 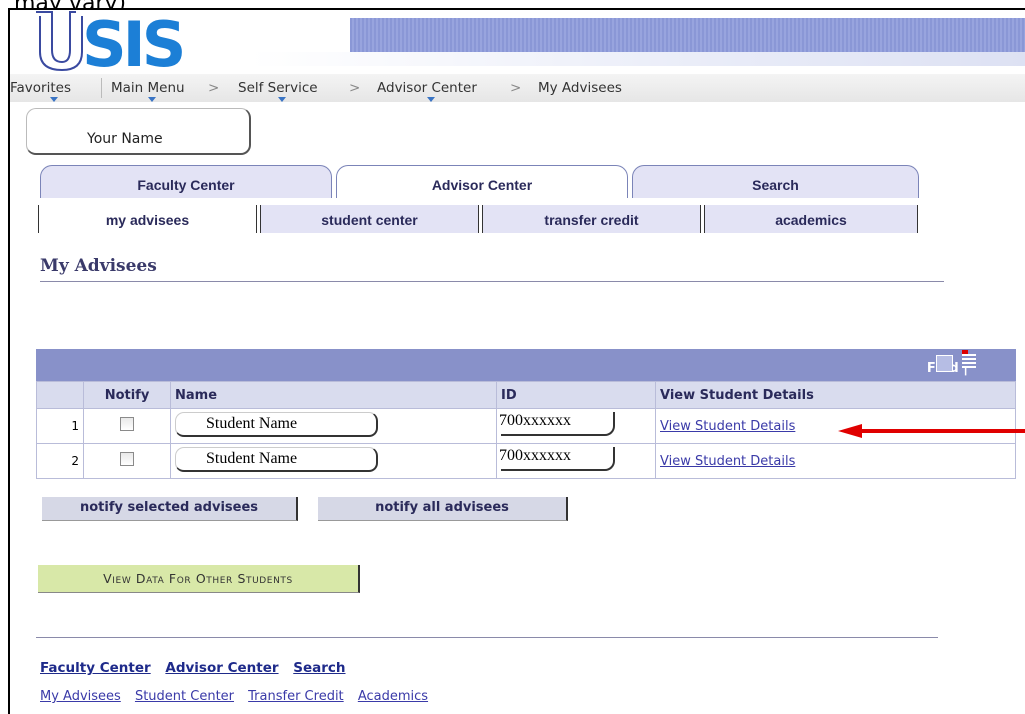 I want to click on main-menu: Main Menu, so click(x=148, y=88).